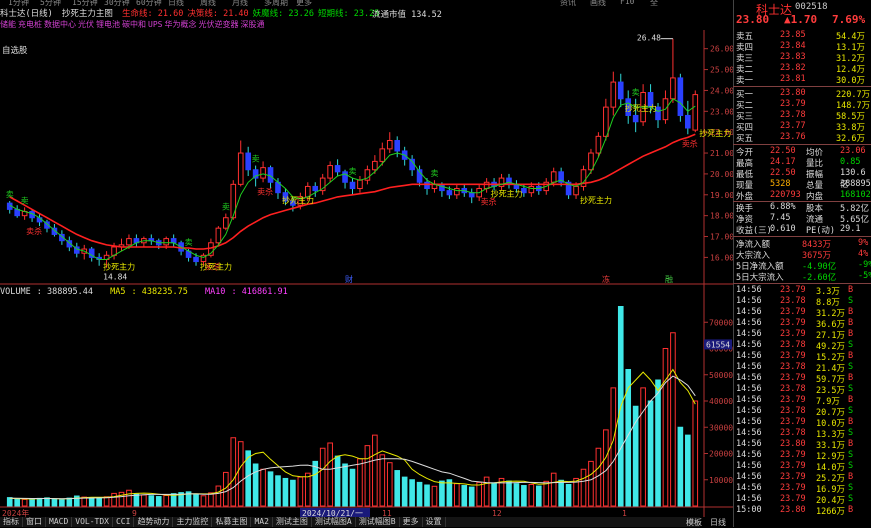 The height and width of the screenshot is (528, 871). What do you see at coordinates (92, 522) in the screenshot?
I see `indicator-tab: VOL-TDX` at bounding box center [92, 522].